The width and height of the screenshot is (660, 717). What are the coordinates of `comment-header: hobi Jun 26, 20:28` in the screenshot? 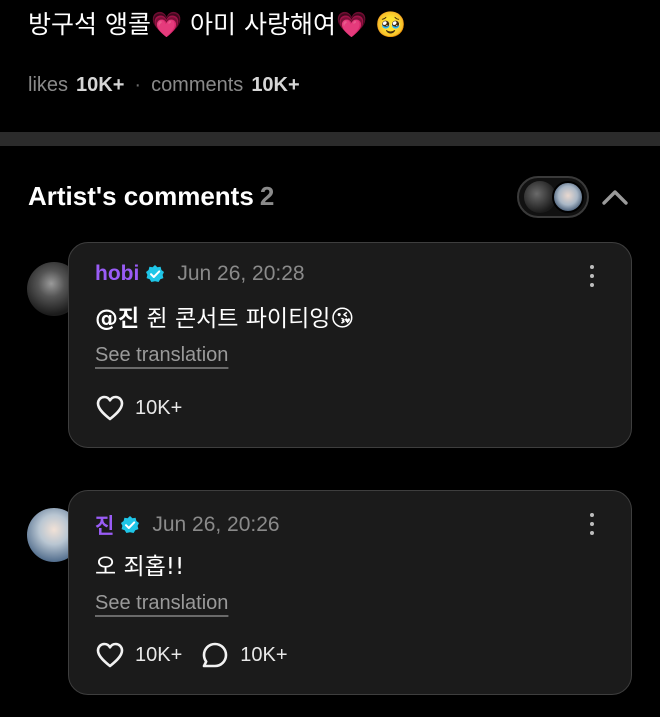 It's located at (200, 274).